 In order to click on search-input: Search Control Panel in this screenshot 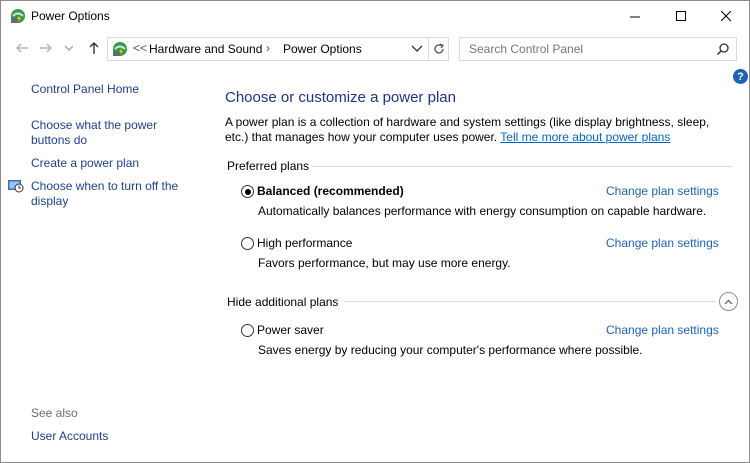, I will do `click(598, 49)`.